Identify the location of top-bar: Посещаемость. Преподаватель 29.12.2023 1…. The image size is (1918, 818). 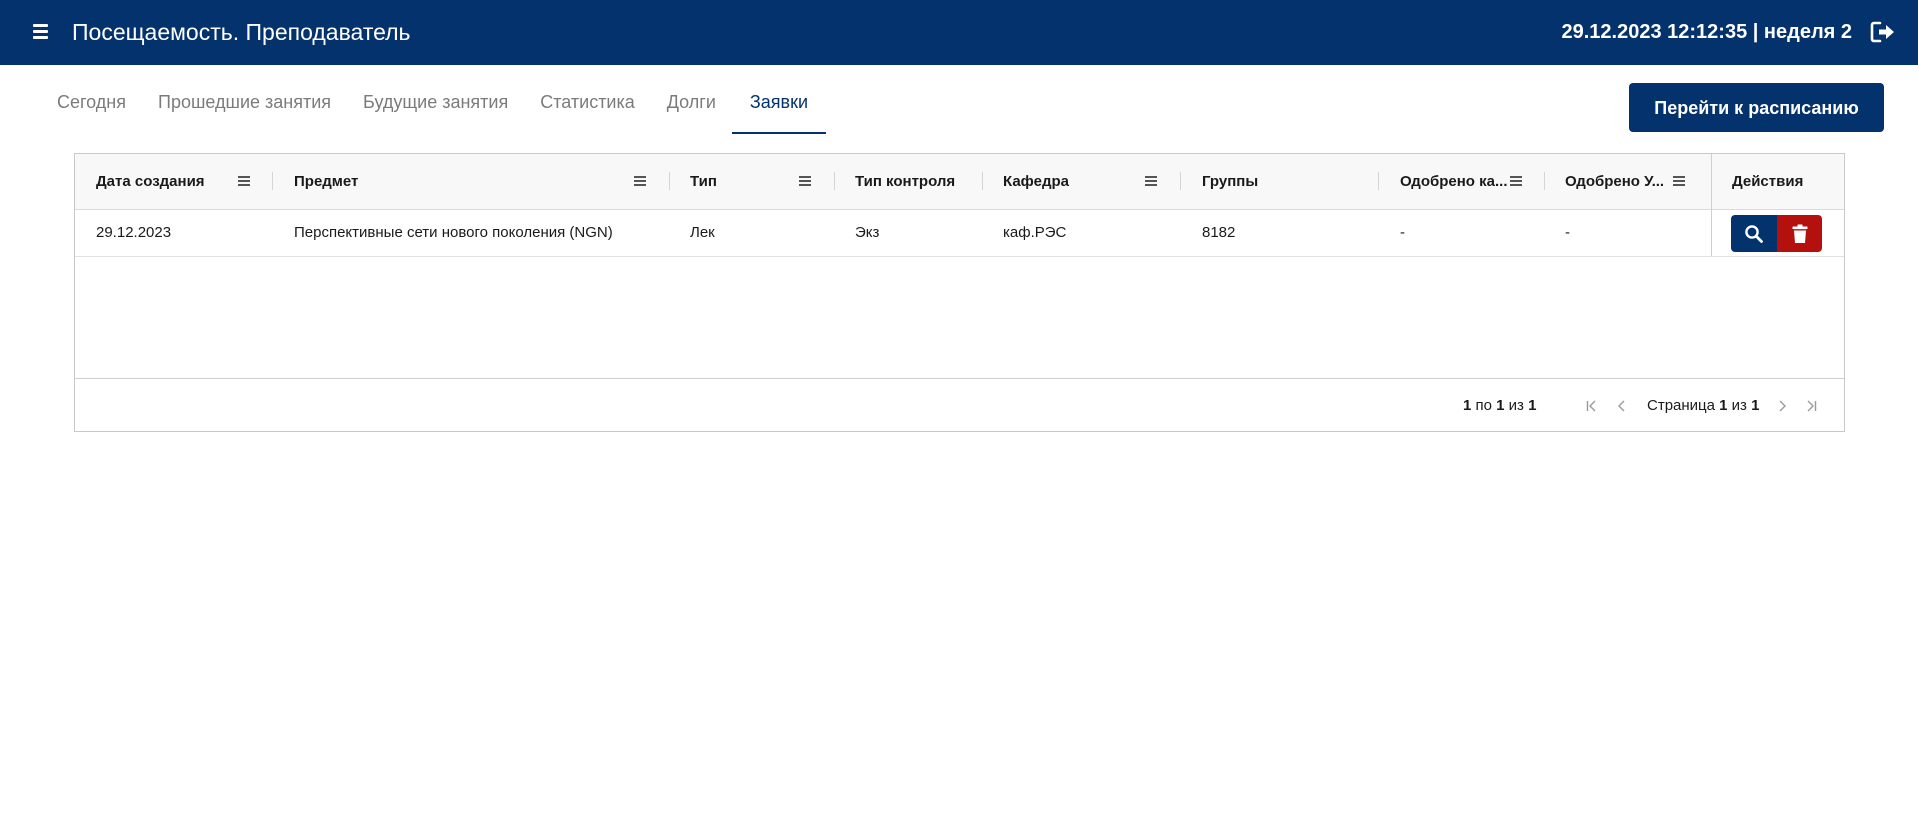
(959, 32).